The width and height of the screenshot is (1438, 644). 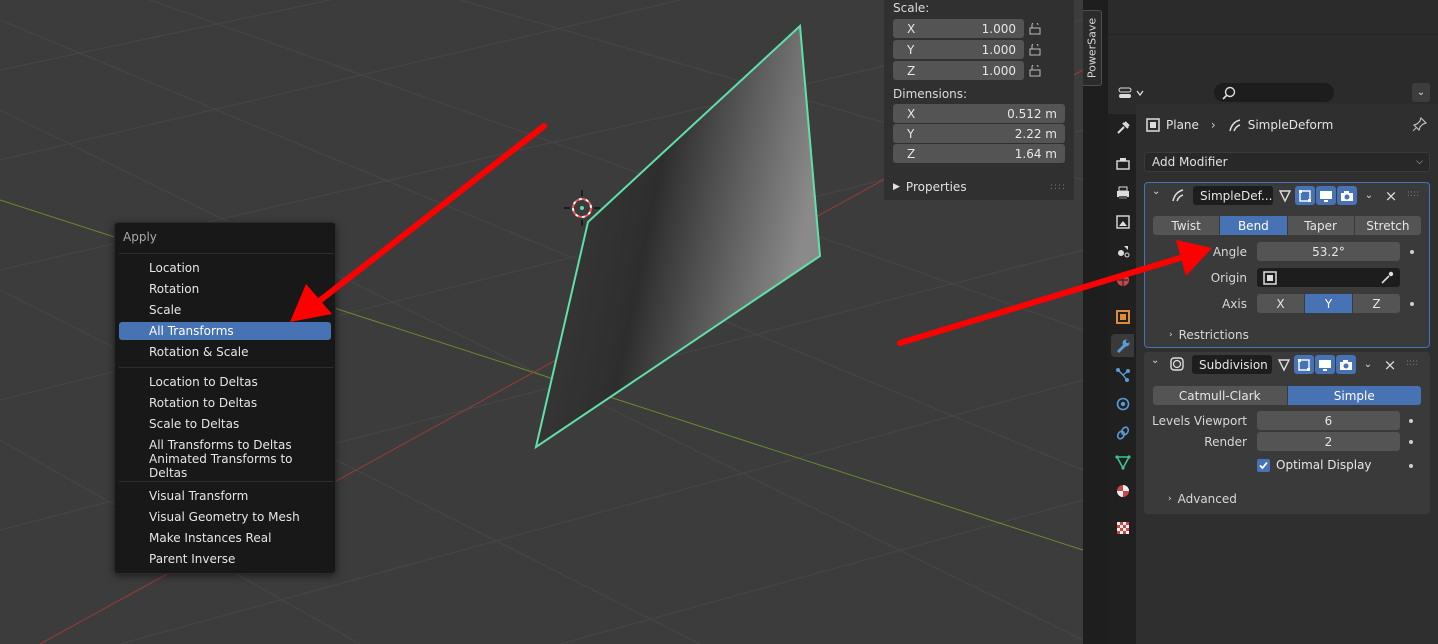 I want to click on levels-viewport-label: Levels Viewport, so click(x=1199, y=421).